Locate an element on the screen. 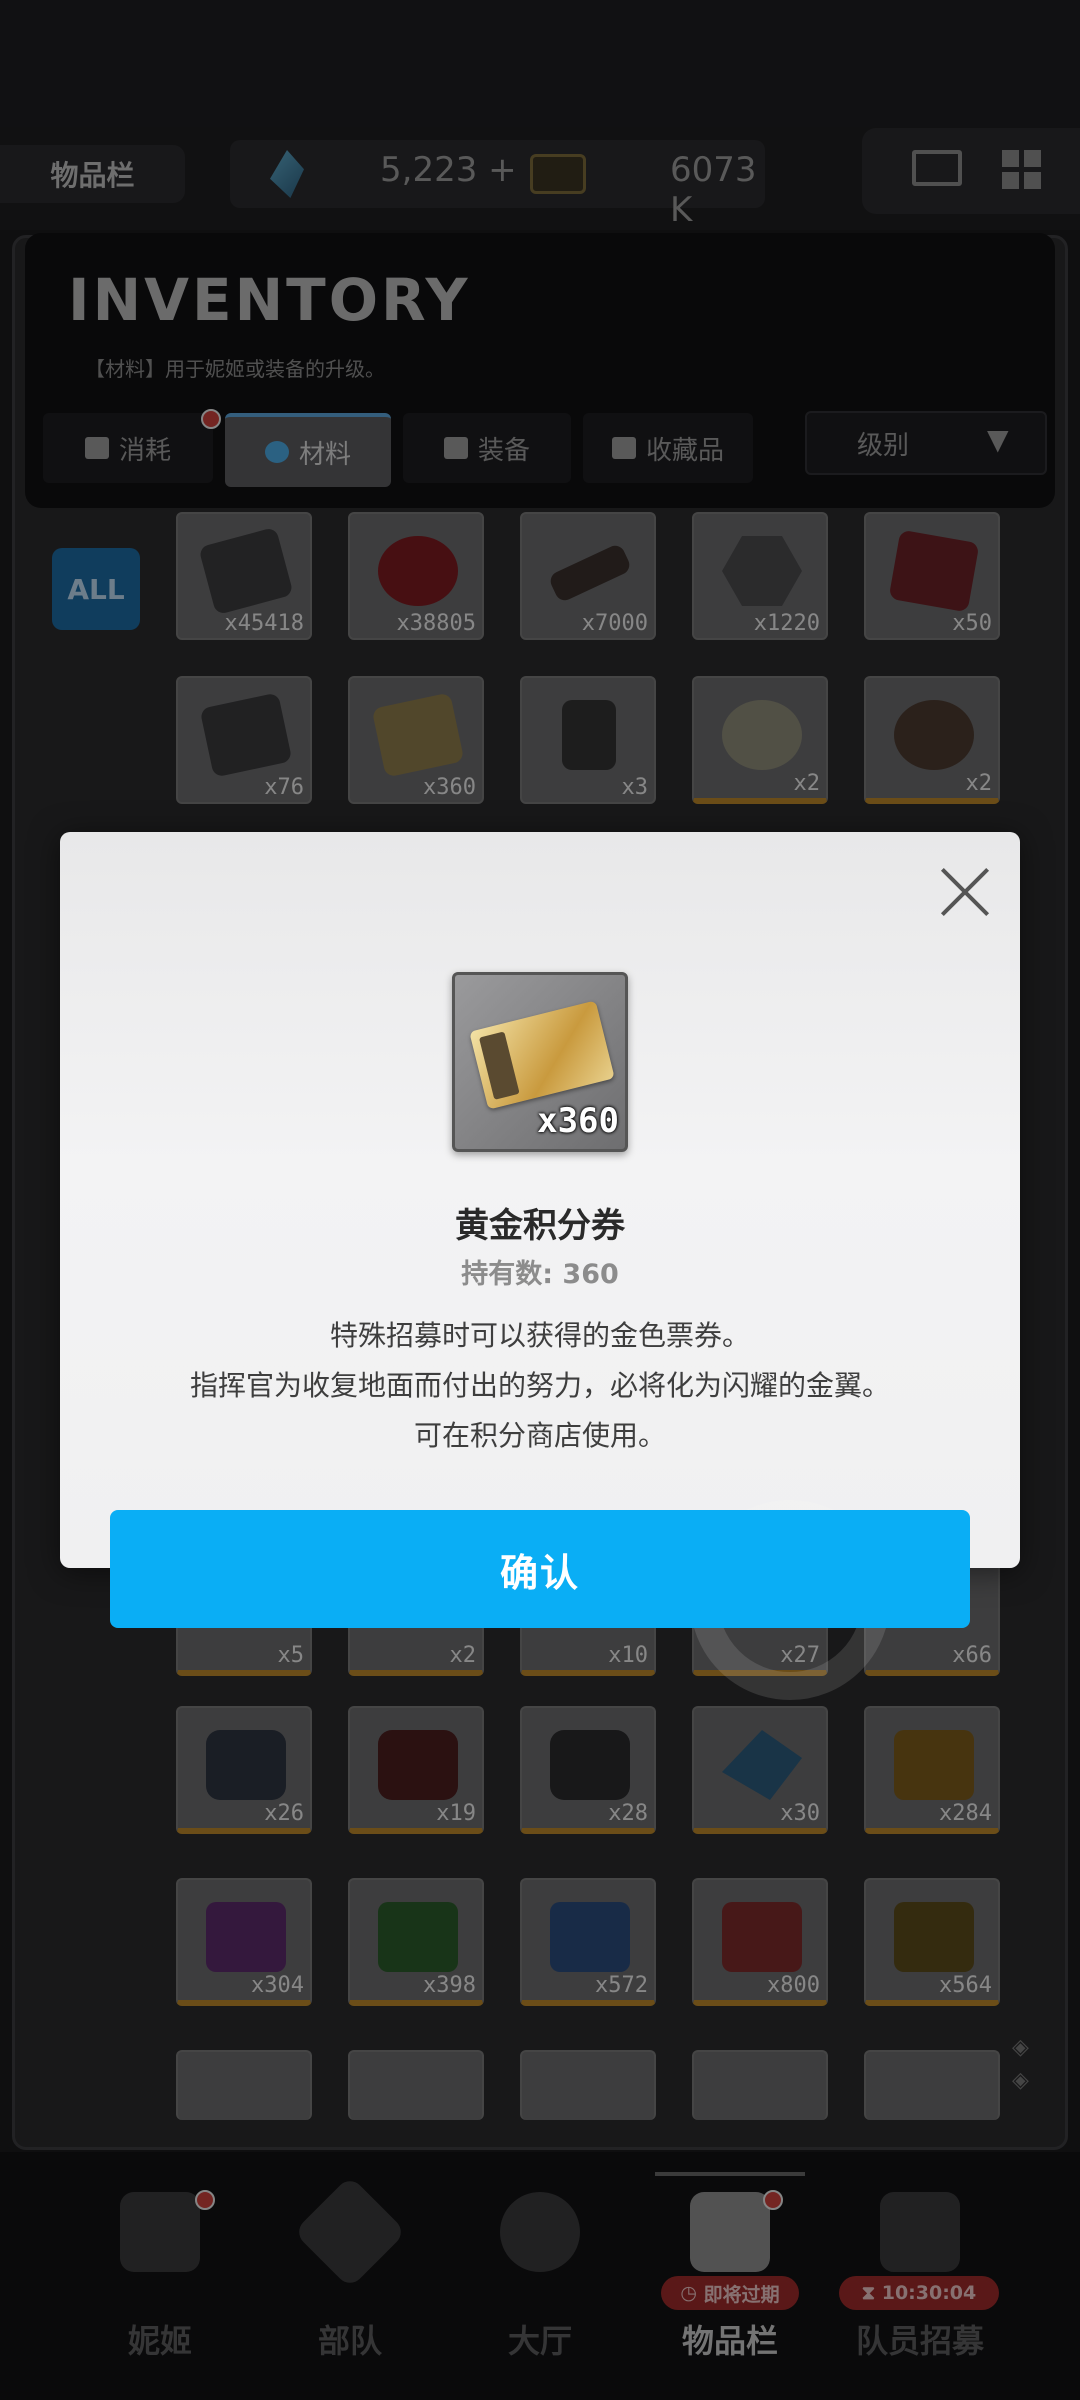  item-description-line: 特殊招募时可以获得的金色票券。 is located at coordinates (539, 1335).